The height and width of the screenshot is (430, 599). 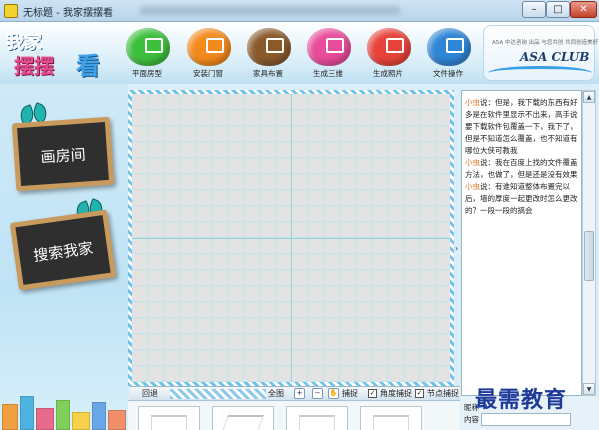 I want to click on canvas-toolbar: 回退 全图 + − ✋ 捕捉 ✓ 角度捕捉 ✓ 节点捕捉, so click(x=295, y=393).